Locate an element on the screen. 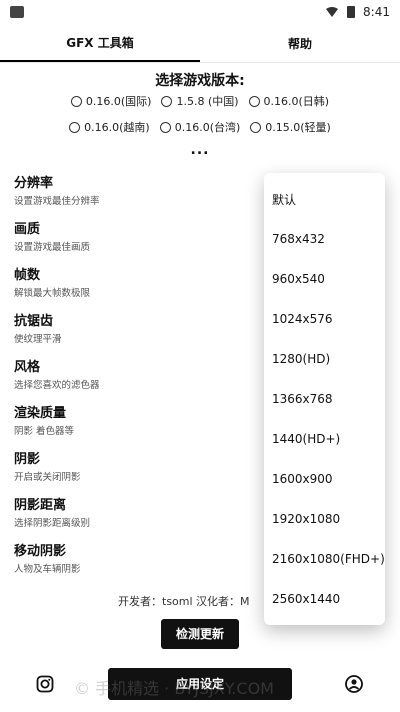 The image size is (400, 712). dropdown-option-1600x900: 1600x900 is located at coordinates (324, 479).